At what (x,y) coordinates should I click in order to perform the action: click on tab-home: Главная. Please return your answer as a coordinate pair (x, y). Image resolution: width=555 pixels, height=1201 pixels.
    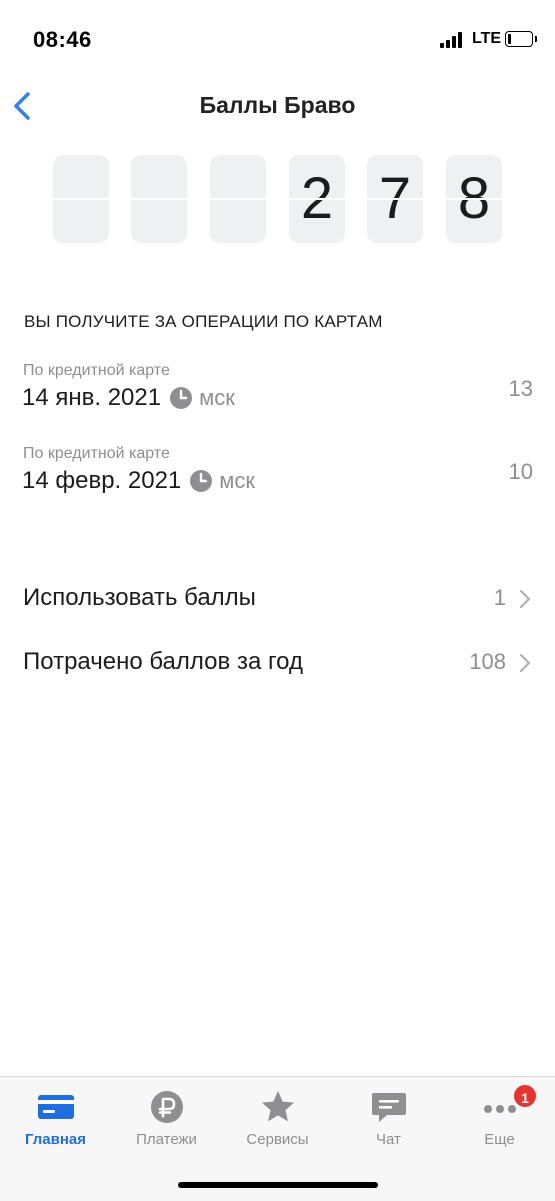
    Looking at the image, I should click on (55, 1123).